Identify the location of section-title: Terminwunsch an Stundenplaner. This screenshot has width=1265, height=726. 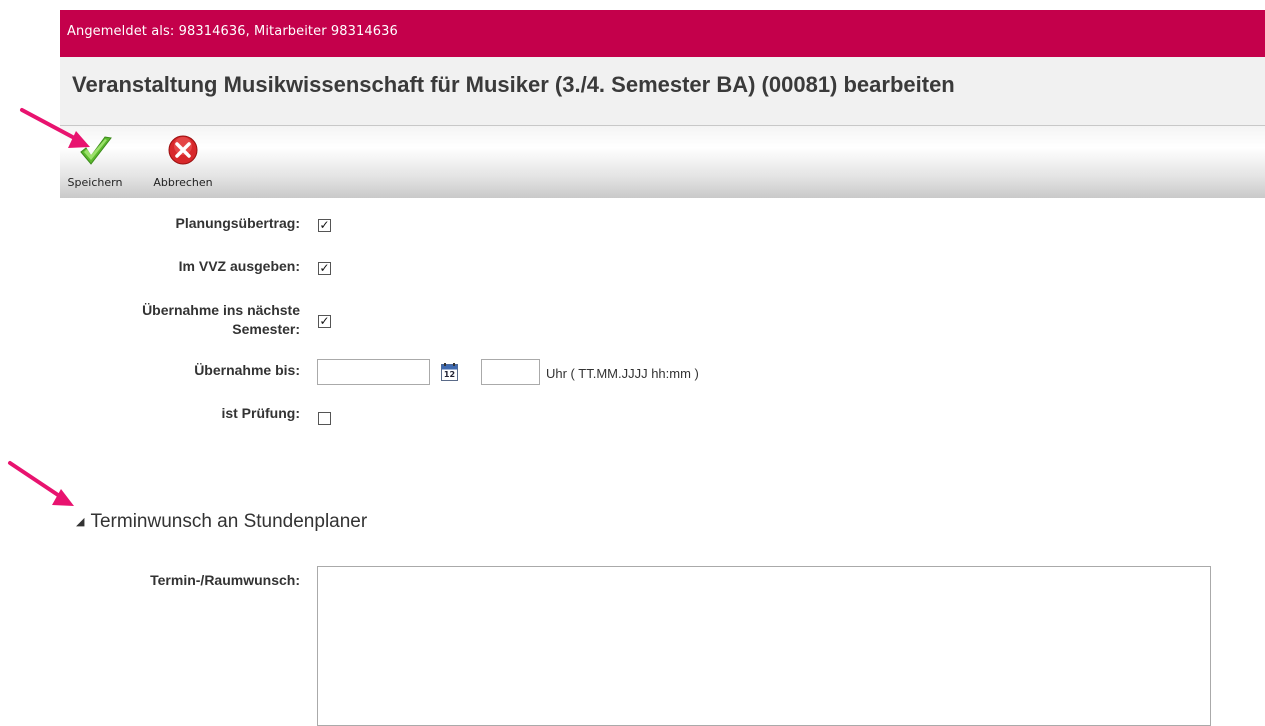
(229, 521).